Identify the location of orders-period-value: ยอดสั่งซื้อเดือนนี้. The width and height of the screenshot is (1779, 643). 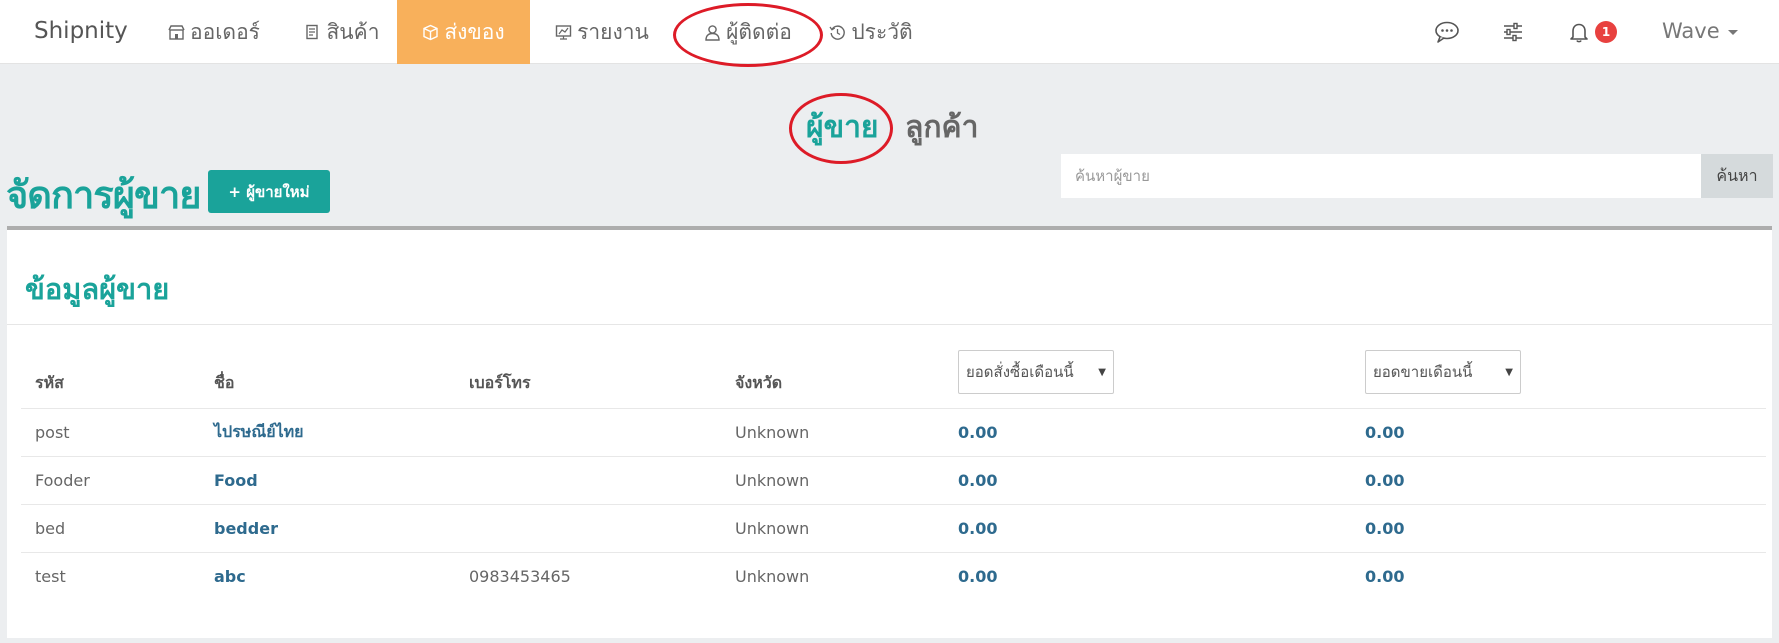
(1020, 372).